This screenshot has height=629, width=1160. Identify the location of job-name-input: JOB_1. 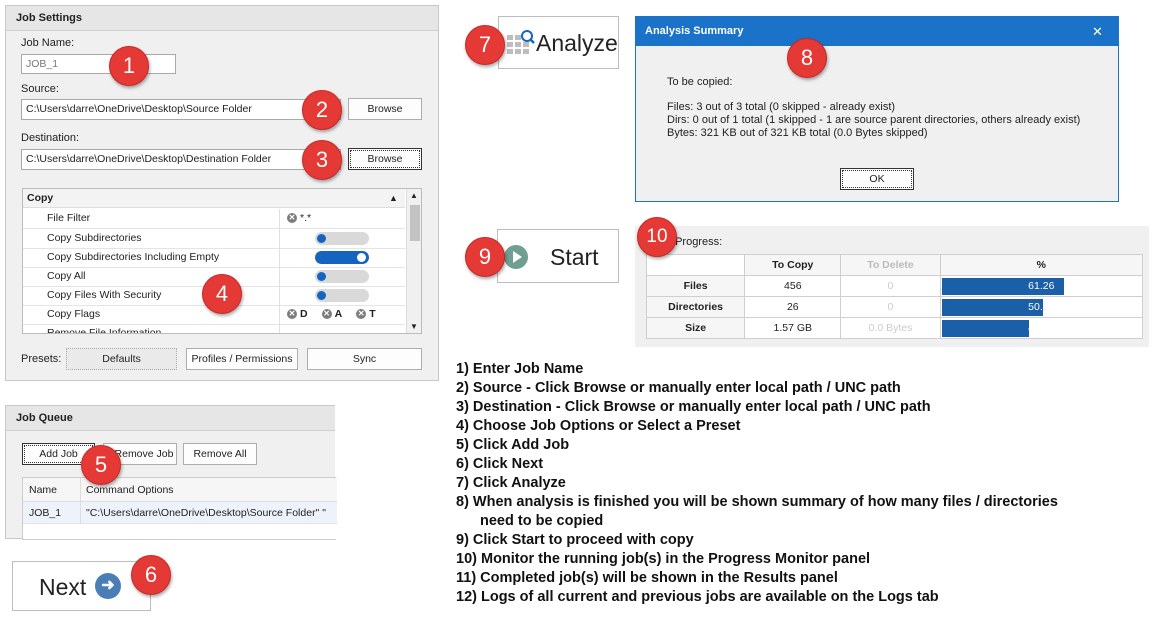
(98, 64).